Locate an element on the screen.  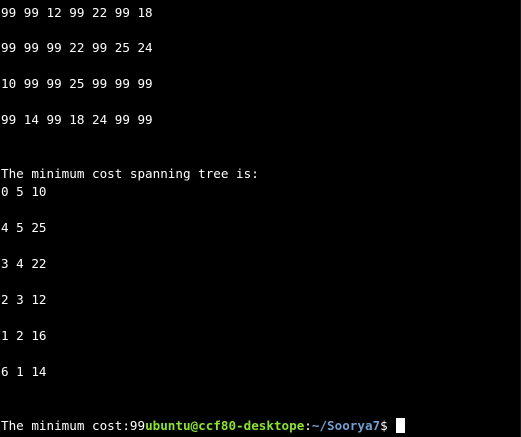
matrix-row: 10 99 99 25 99 99 99 is located at coordinates (77, 83).